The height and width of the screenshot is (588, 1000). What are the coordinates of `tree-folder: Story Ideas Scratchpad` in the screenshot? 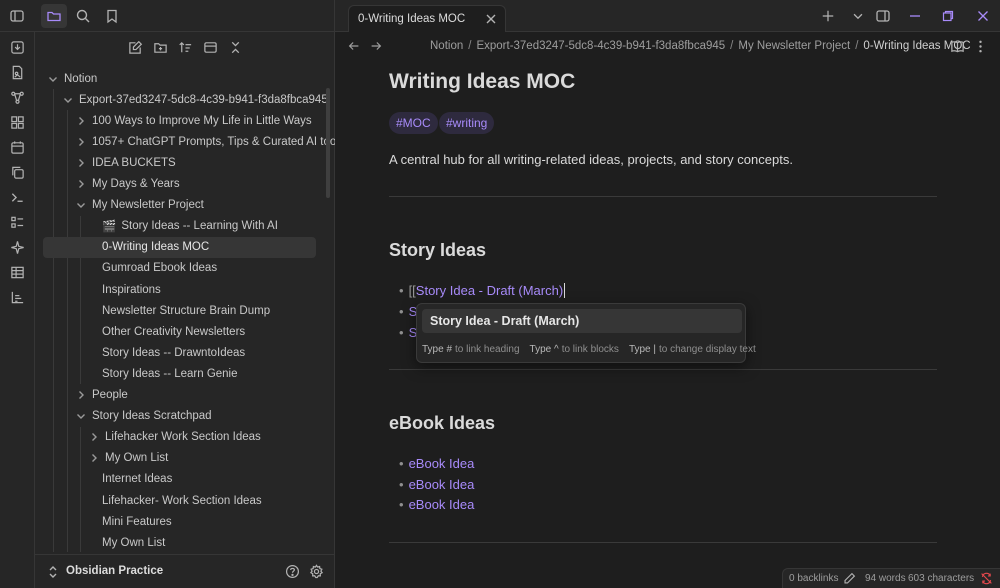 It's located at (143, 416).